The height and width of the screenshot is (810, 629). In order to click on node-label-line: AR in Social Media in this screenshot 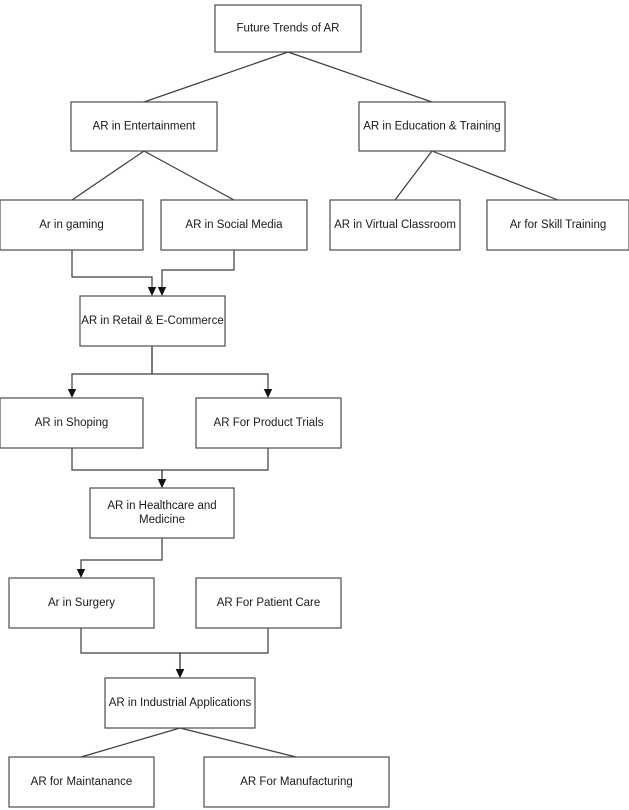, I will do `click(234, 225)`.